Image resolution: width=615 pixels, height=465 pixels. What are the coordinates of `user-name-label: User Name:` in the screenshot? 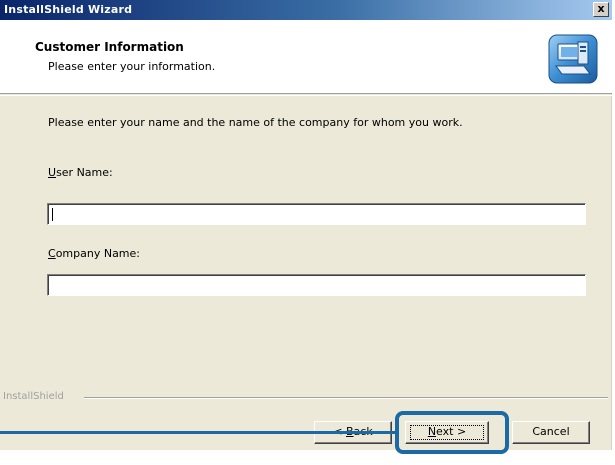 It's located at (80, 172).